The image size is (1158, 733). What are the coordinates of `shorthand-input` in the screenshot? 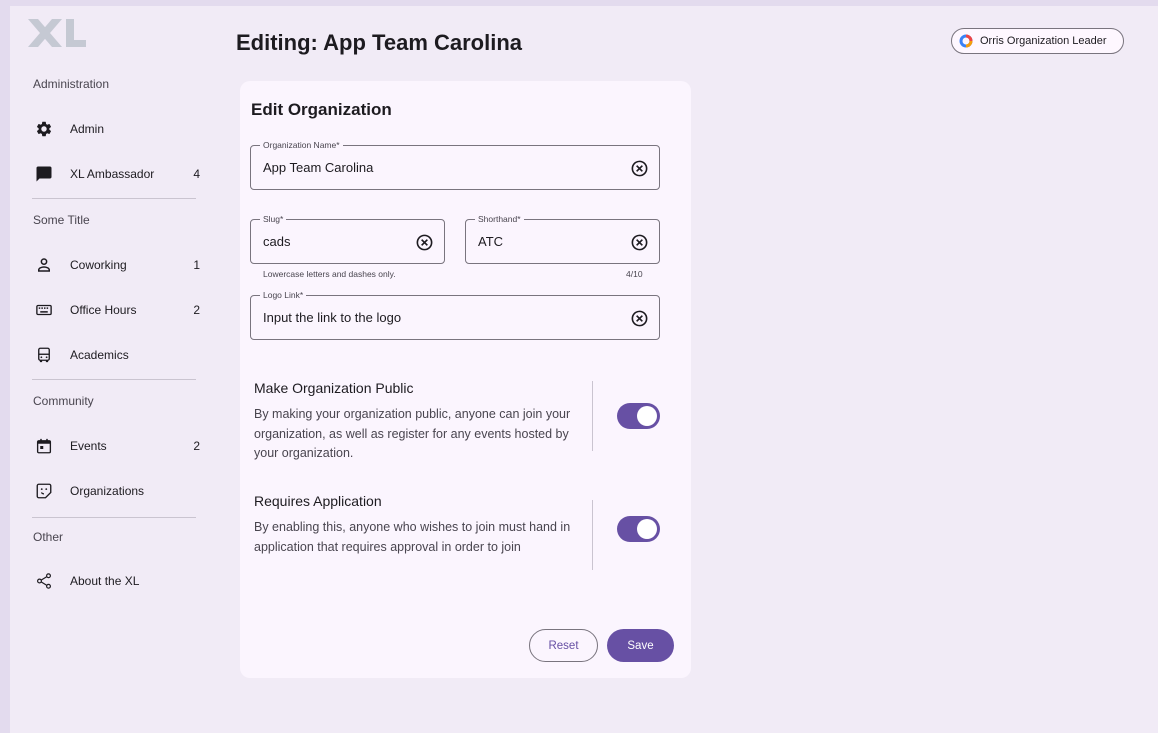 It's located at (548, 241).